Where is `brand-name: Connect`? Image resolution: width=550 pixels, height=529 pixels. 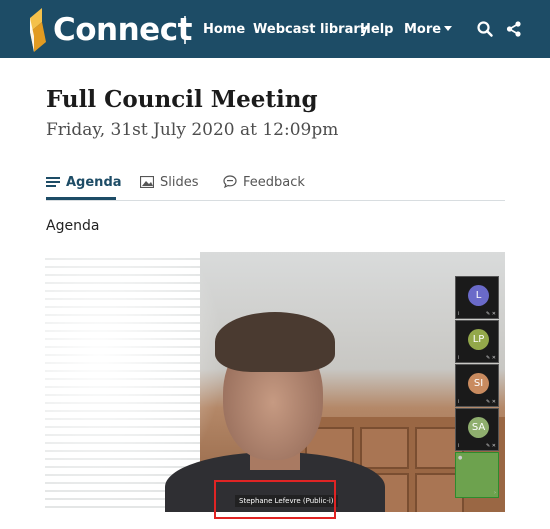
brand-name: Connect is located at coordinates (122, 30).